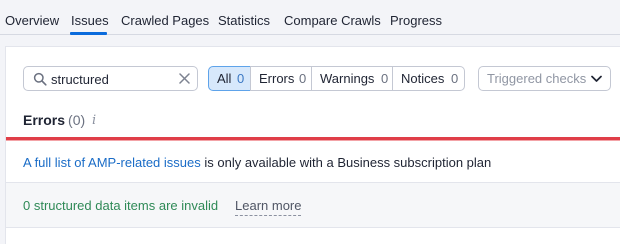  I want to click on active-tab-indicator, so click(88, 33).